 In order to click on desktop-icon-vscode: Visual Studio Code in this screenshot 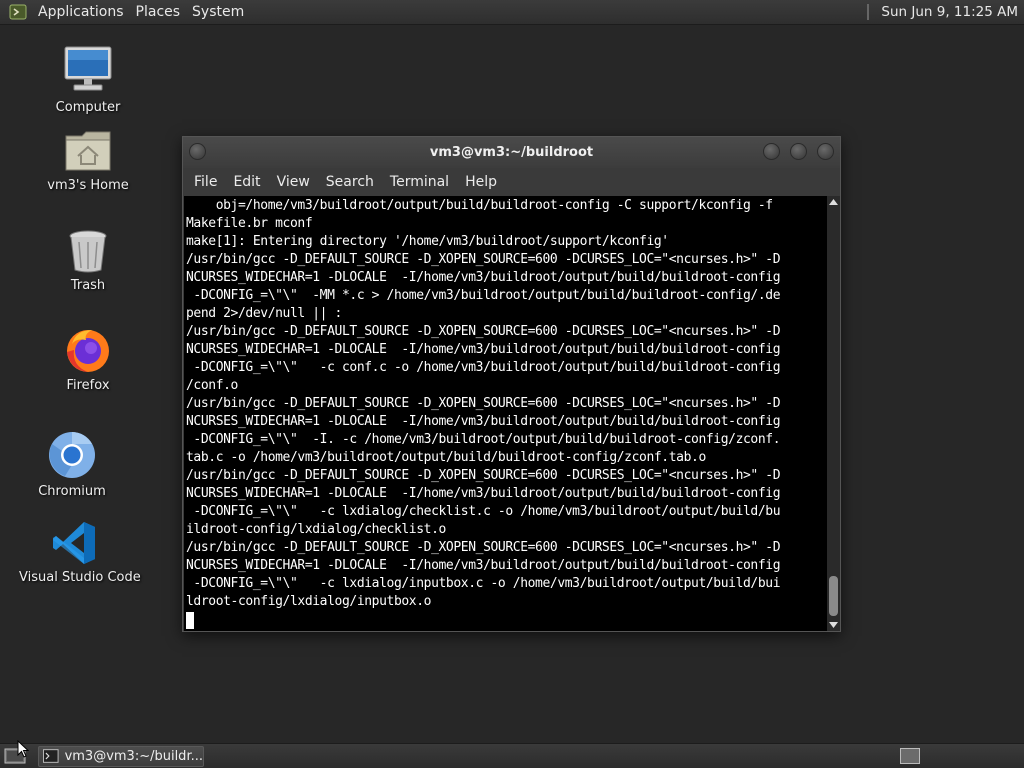, I will do `click(80, 552)`.